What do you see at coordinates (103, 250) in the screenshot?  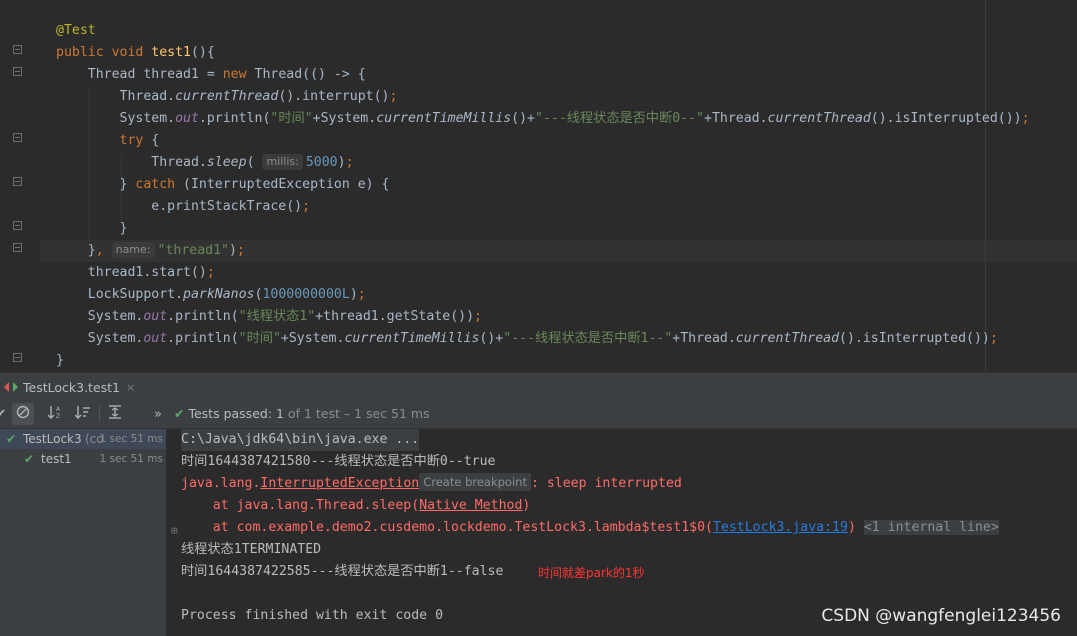 I see `code-token: ,` at bounding box center [103, 250].